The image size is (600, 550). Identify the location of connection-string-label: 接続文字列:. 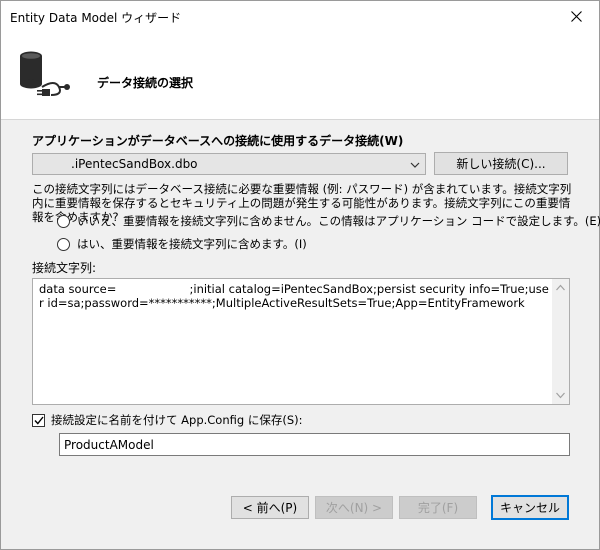
(64, 268).